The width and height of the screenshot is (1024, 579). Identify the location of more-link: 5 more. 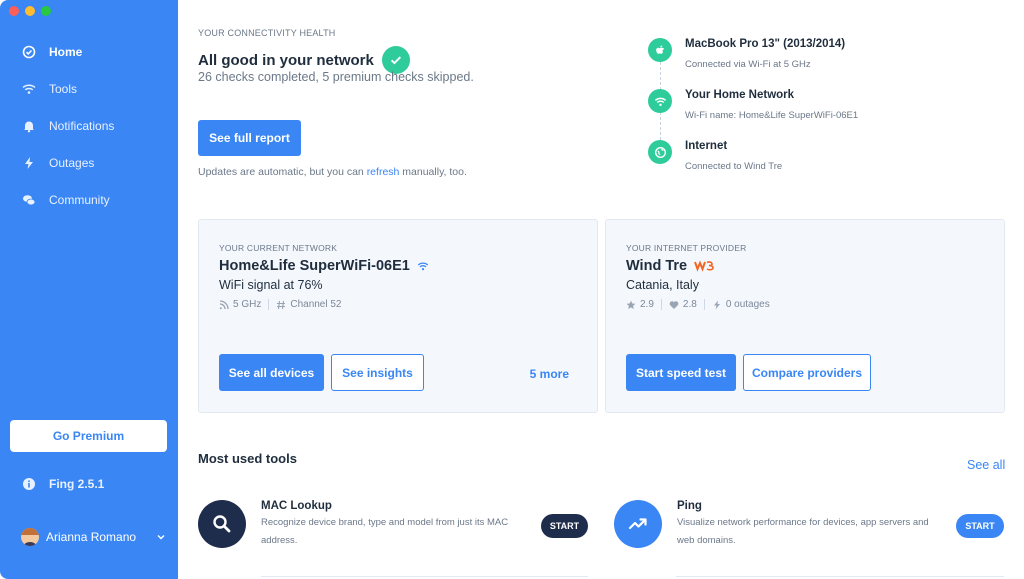
(549, 374).